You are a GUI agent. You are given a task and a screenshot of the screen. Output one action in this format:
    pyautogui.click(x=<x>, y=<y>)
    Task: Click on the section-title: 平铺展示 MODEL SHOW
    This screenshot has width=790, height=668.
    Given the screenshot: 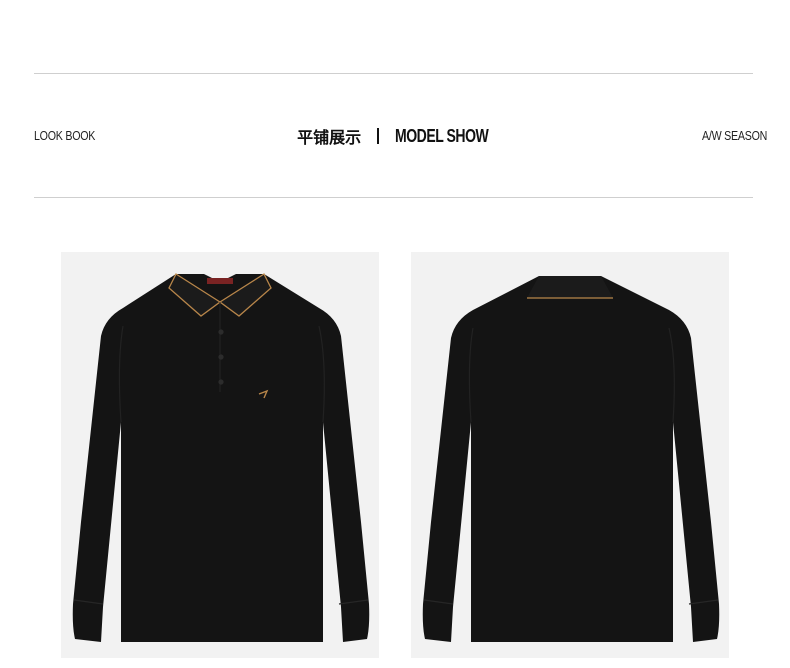 What is the action you would take?
    pyautogui.click(x=395, y=136)
    